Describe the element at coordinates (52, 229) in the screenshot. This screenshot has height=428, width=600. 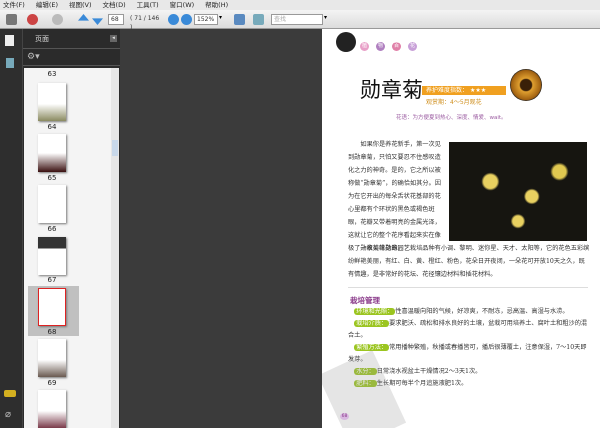
I see `thumbnail-label: 66` at that location.